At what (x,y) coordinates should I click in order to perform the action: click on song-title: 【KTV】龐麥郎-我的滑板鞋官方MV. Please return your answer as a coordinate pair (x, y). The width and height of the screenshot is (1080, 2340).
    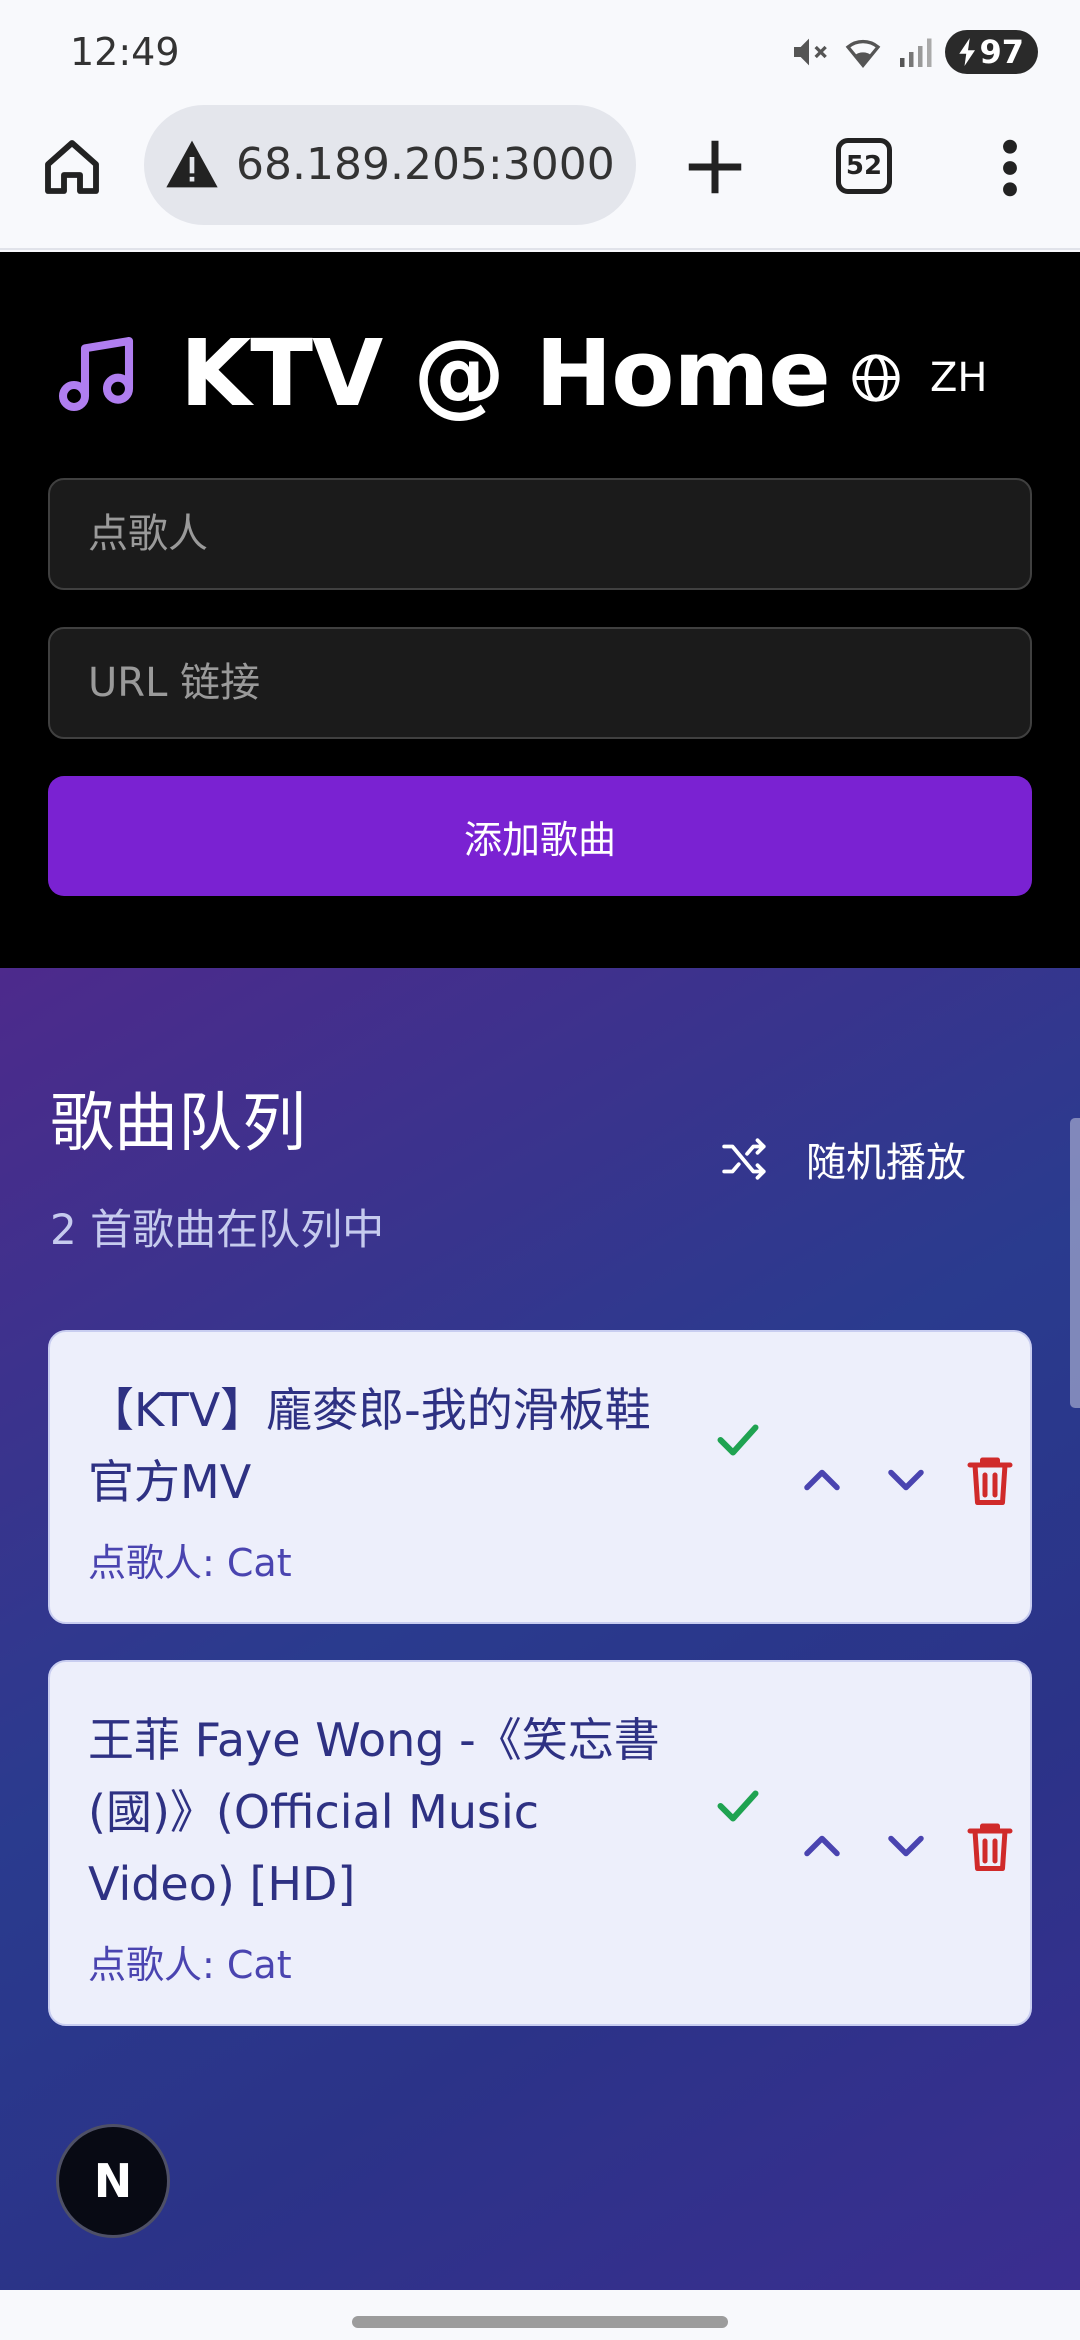
    Looking at the image, I should click on (369, 1446).